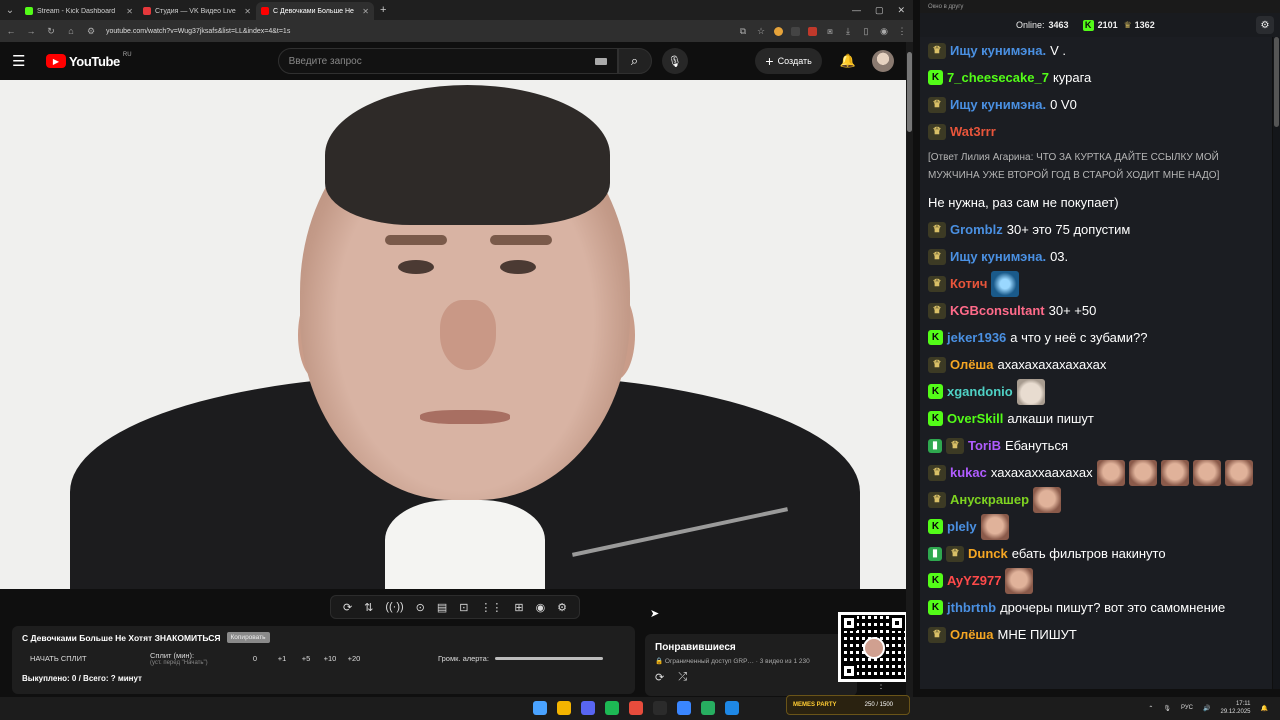 The image size is (1280, 720). Describe the element at coordinates (315, 11) in the screenshot. I see `browser-tab: С Девочками Больше Не ✕` at that location.